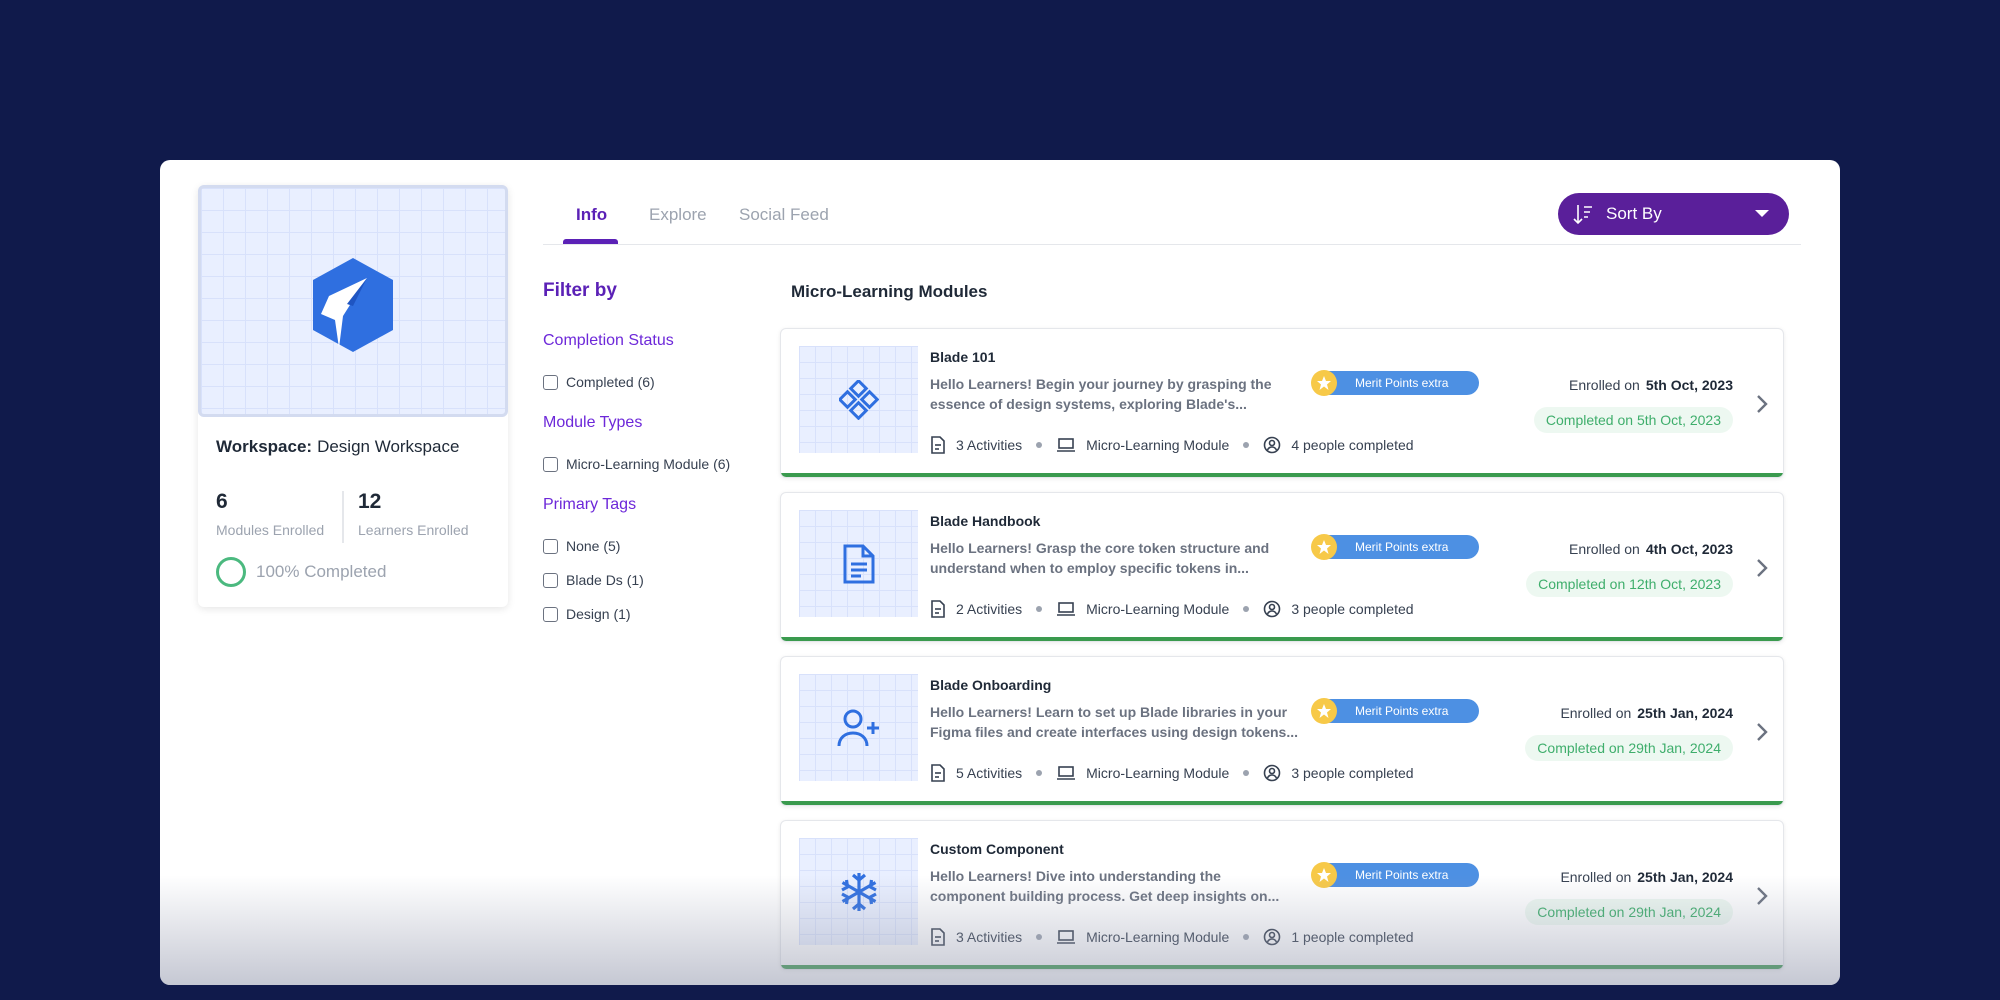 This screenshot has width=2000, height=1000. I want to click on enrolled-date: 4th Oct, 2023, so click(1689, 549).